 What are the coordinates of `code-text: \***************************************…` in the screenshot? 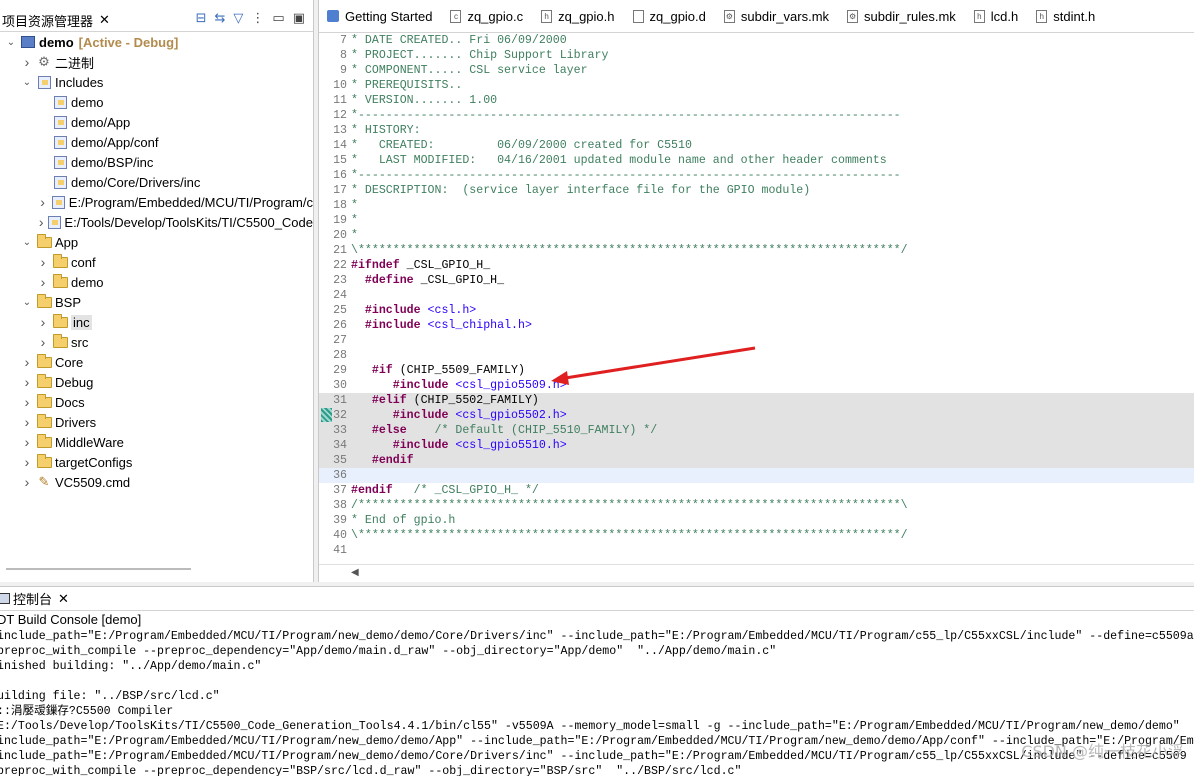 It's located at (629, 250).